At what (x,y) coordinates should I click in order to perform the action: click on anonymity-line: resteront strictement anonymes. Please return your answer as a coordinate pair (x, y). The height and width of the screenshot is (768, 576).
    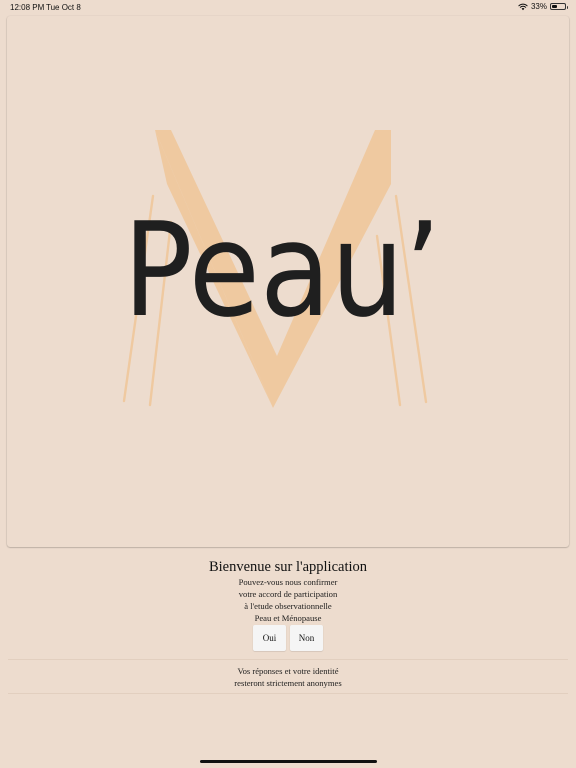
    Looking at the image, I should click on (288, 683).